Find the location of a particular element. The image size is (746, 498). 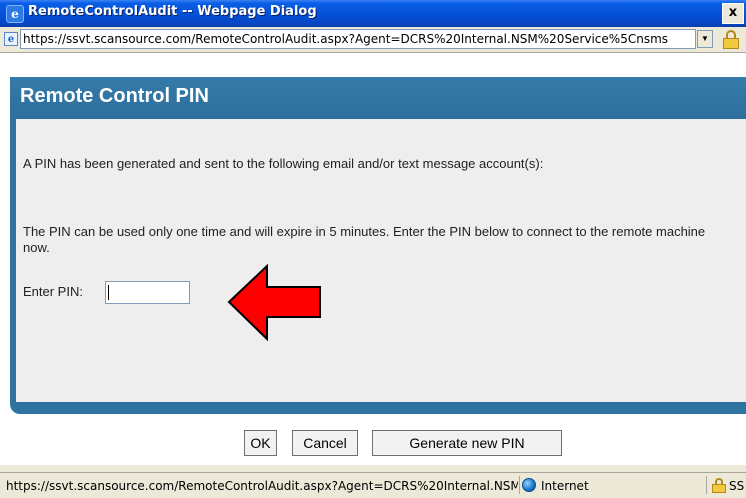

ie-icon: e is located at coordinates (15, 14).